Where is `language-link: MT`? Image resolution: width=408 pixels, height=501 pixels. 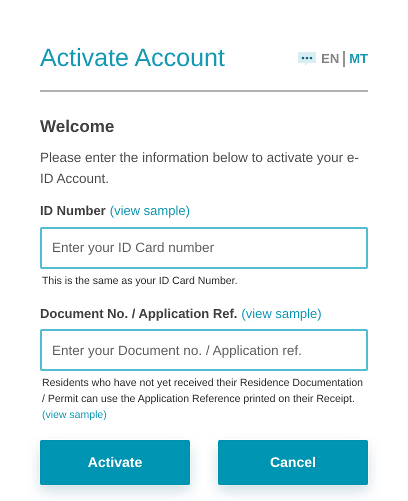
language-link: MT is located at coordinates (358, 58).